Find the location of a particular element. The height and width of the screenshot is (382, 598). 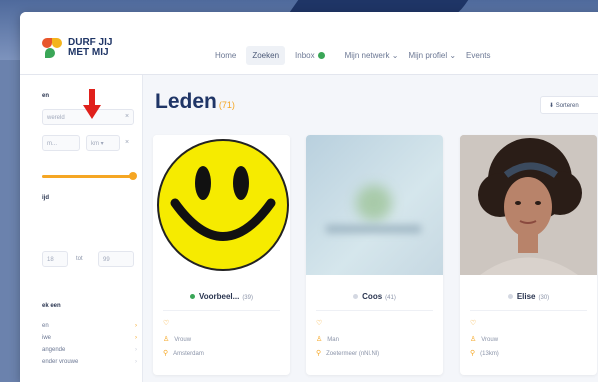

member-card: Elise (30) ♡ ♙ Vrouw ⚲ (13km) is located at coordinates (528, 255).